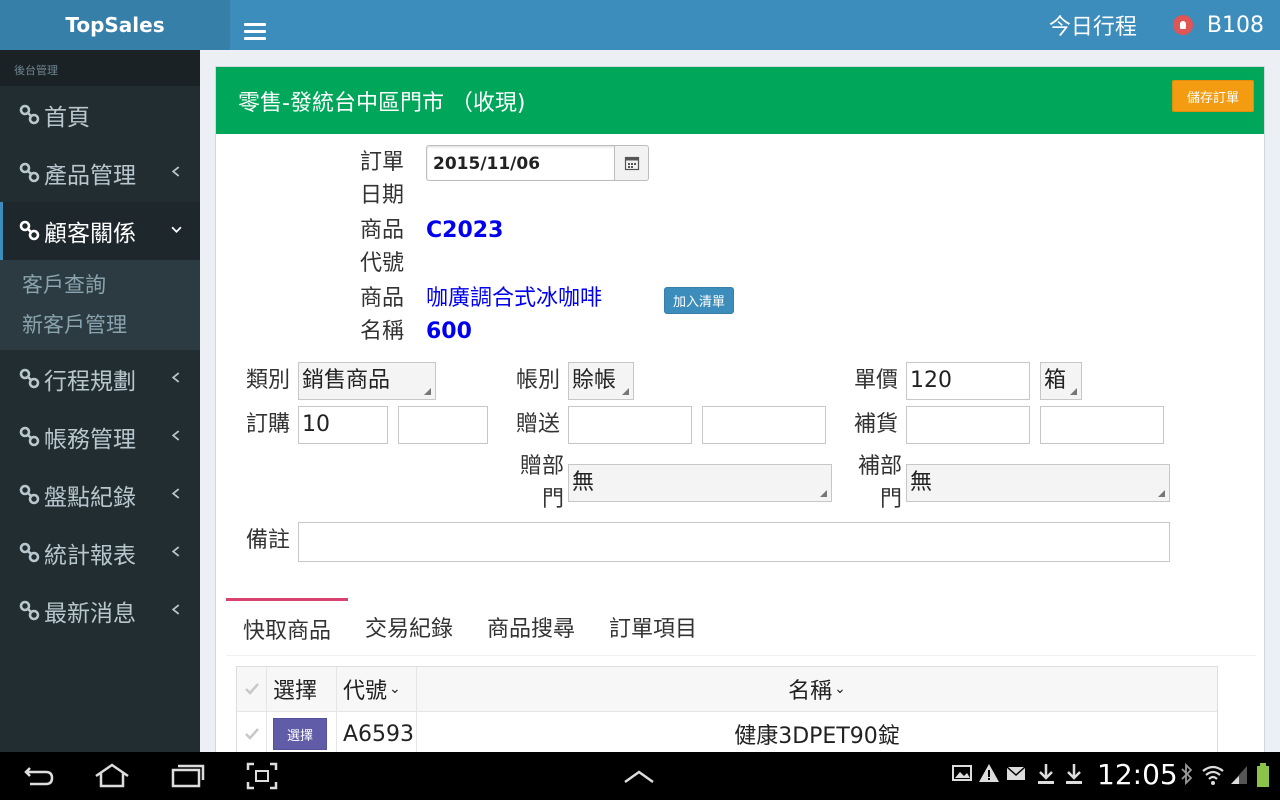 This screenshot has width=1280, height=800. I want to click on unit-price-input: 120, so click(968, 381).